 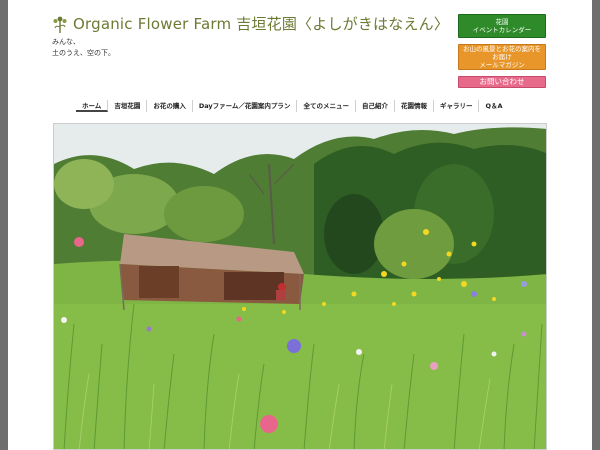 I want to click on mail-magazine-label-3: メールマガジン, so click(x=502, y=65).